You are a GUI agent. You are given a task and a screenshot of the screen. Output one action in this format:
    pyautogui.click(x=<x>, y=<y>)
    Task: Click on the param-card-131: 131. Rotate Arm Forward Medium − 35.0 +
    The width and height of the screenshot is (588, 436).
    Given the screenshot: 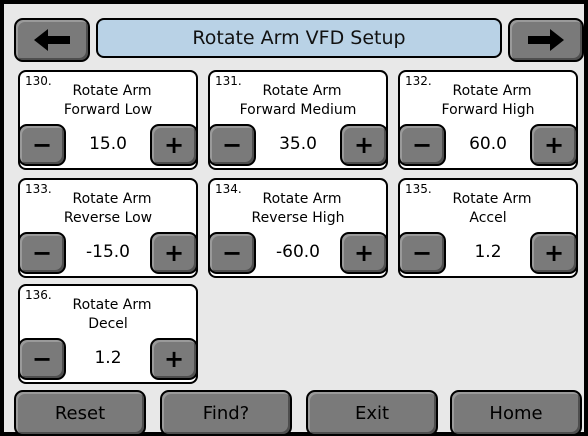 What is the action you would take?
    pyautogui.click(x=298, y=120)
    